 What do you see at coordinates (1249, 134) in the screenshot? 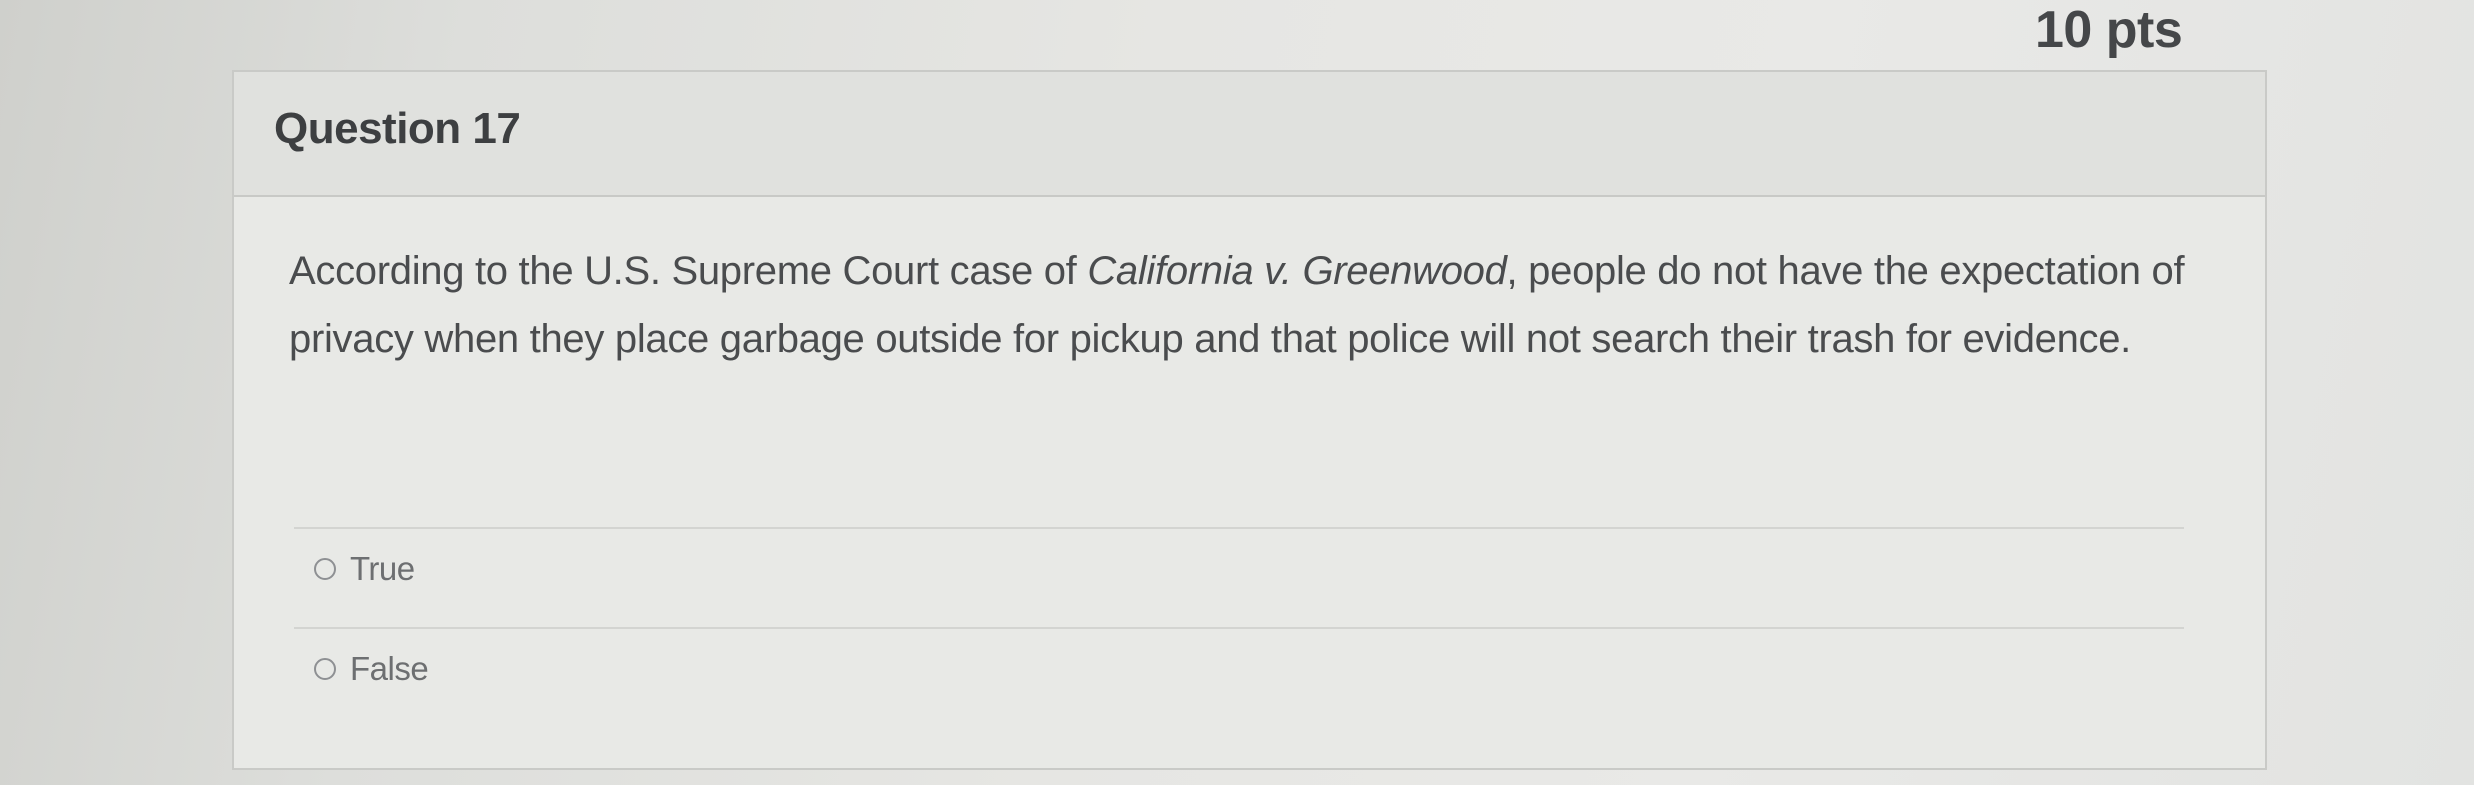
I see `question-header: Question 17` at bounding box center [1249, 134].